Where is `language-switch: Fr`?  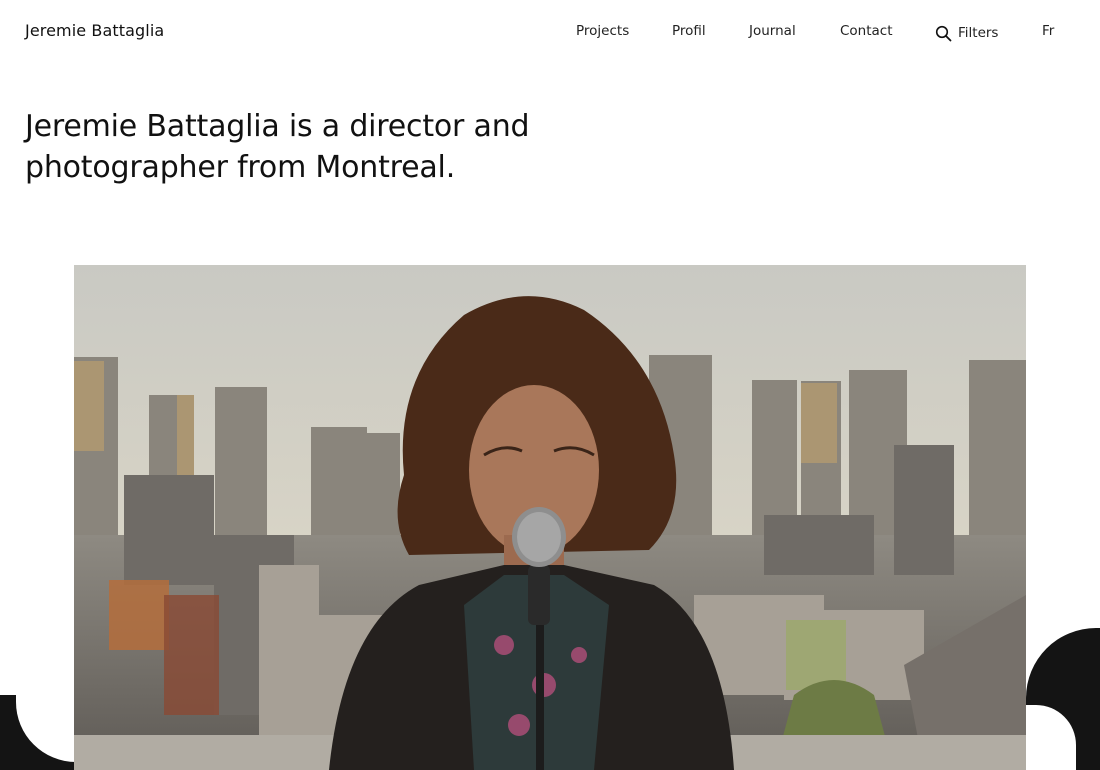 language-switch: Fr is located at coordinates (1048, 31).